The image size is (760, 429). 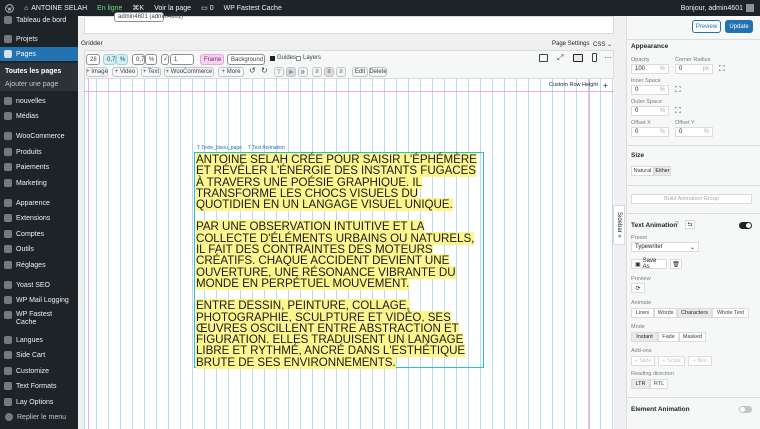 I want to click on columns-select: 28, so click(x=93, y=59).